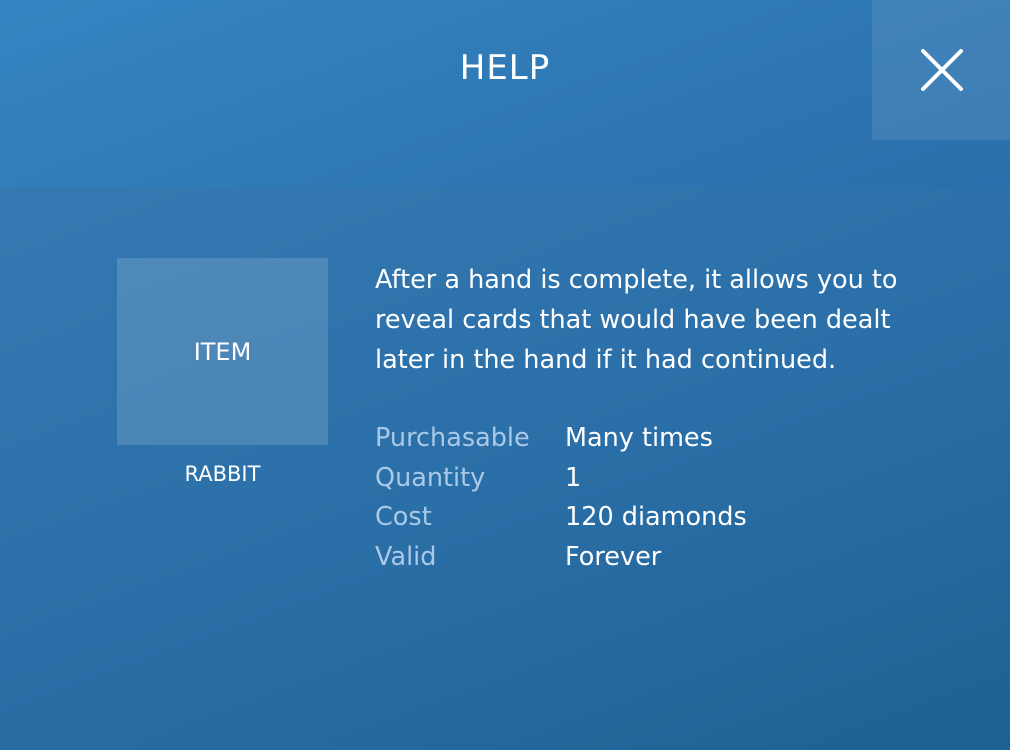 Image resolution: width=1010 pixels, height=750 pixels. I want to click on detail-label: Quantity, so click(430, 477).